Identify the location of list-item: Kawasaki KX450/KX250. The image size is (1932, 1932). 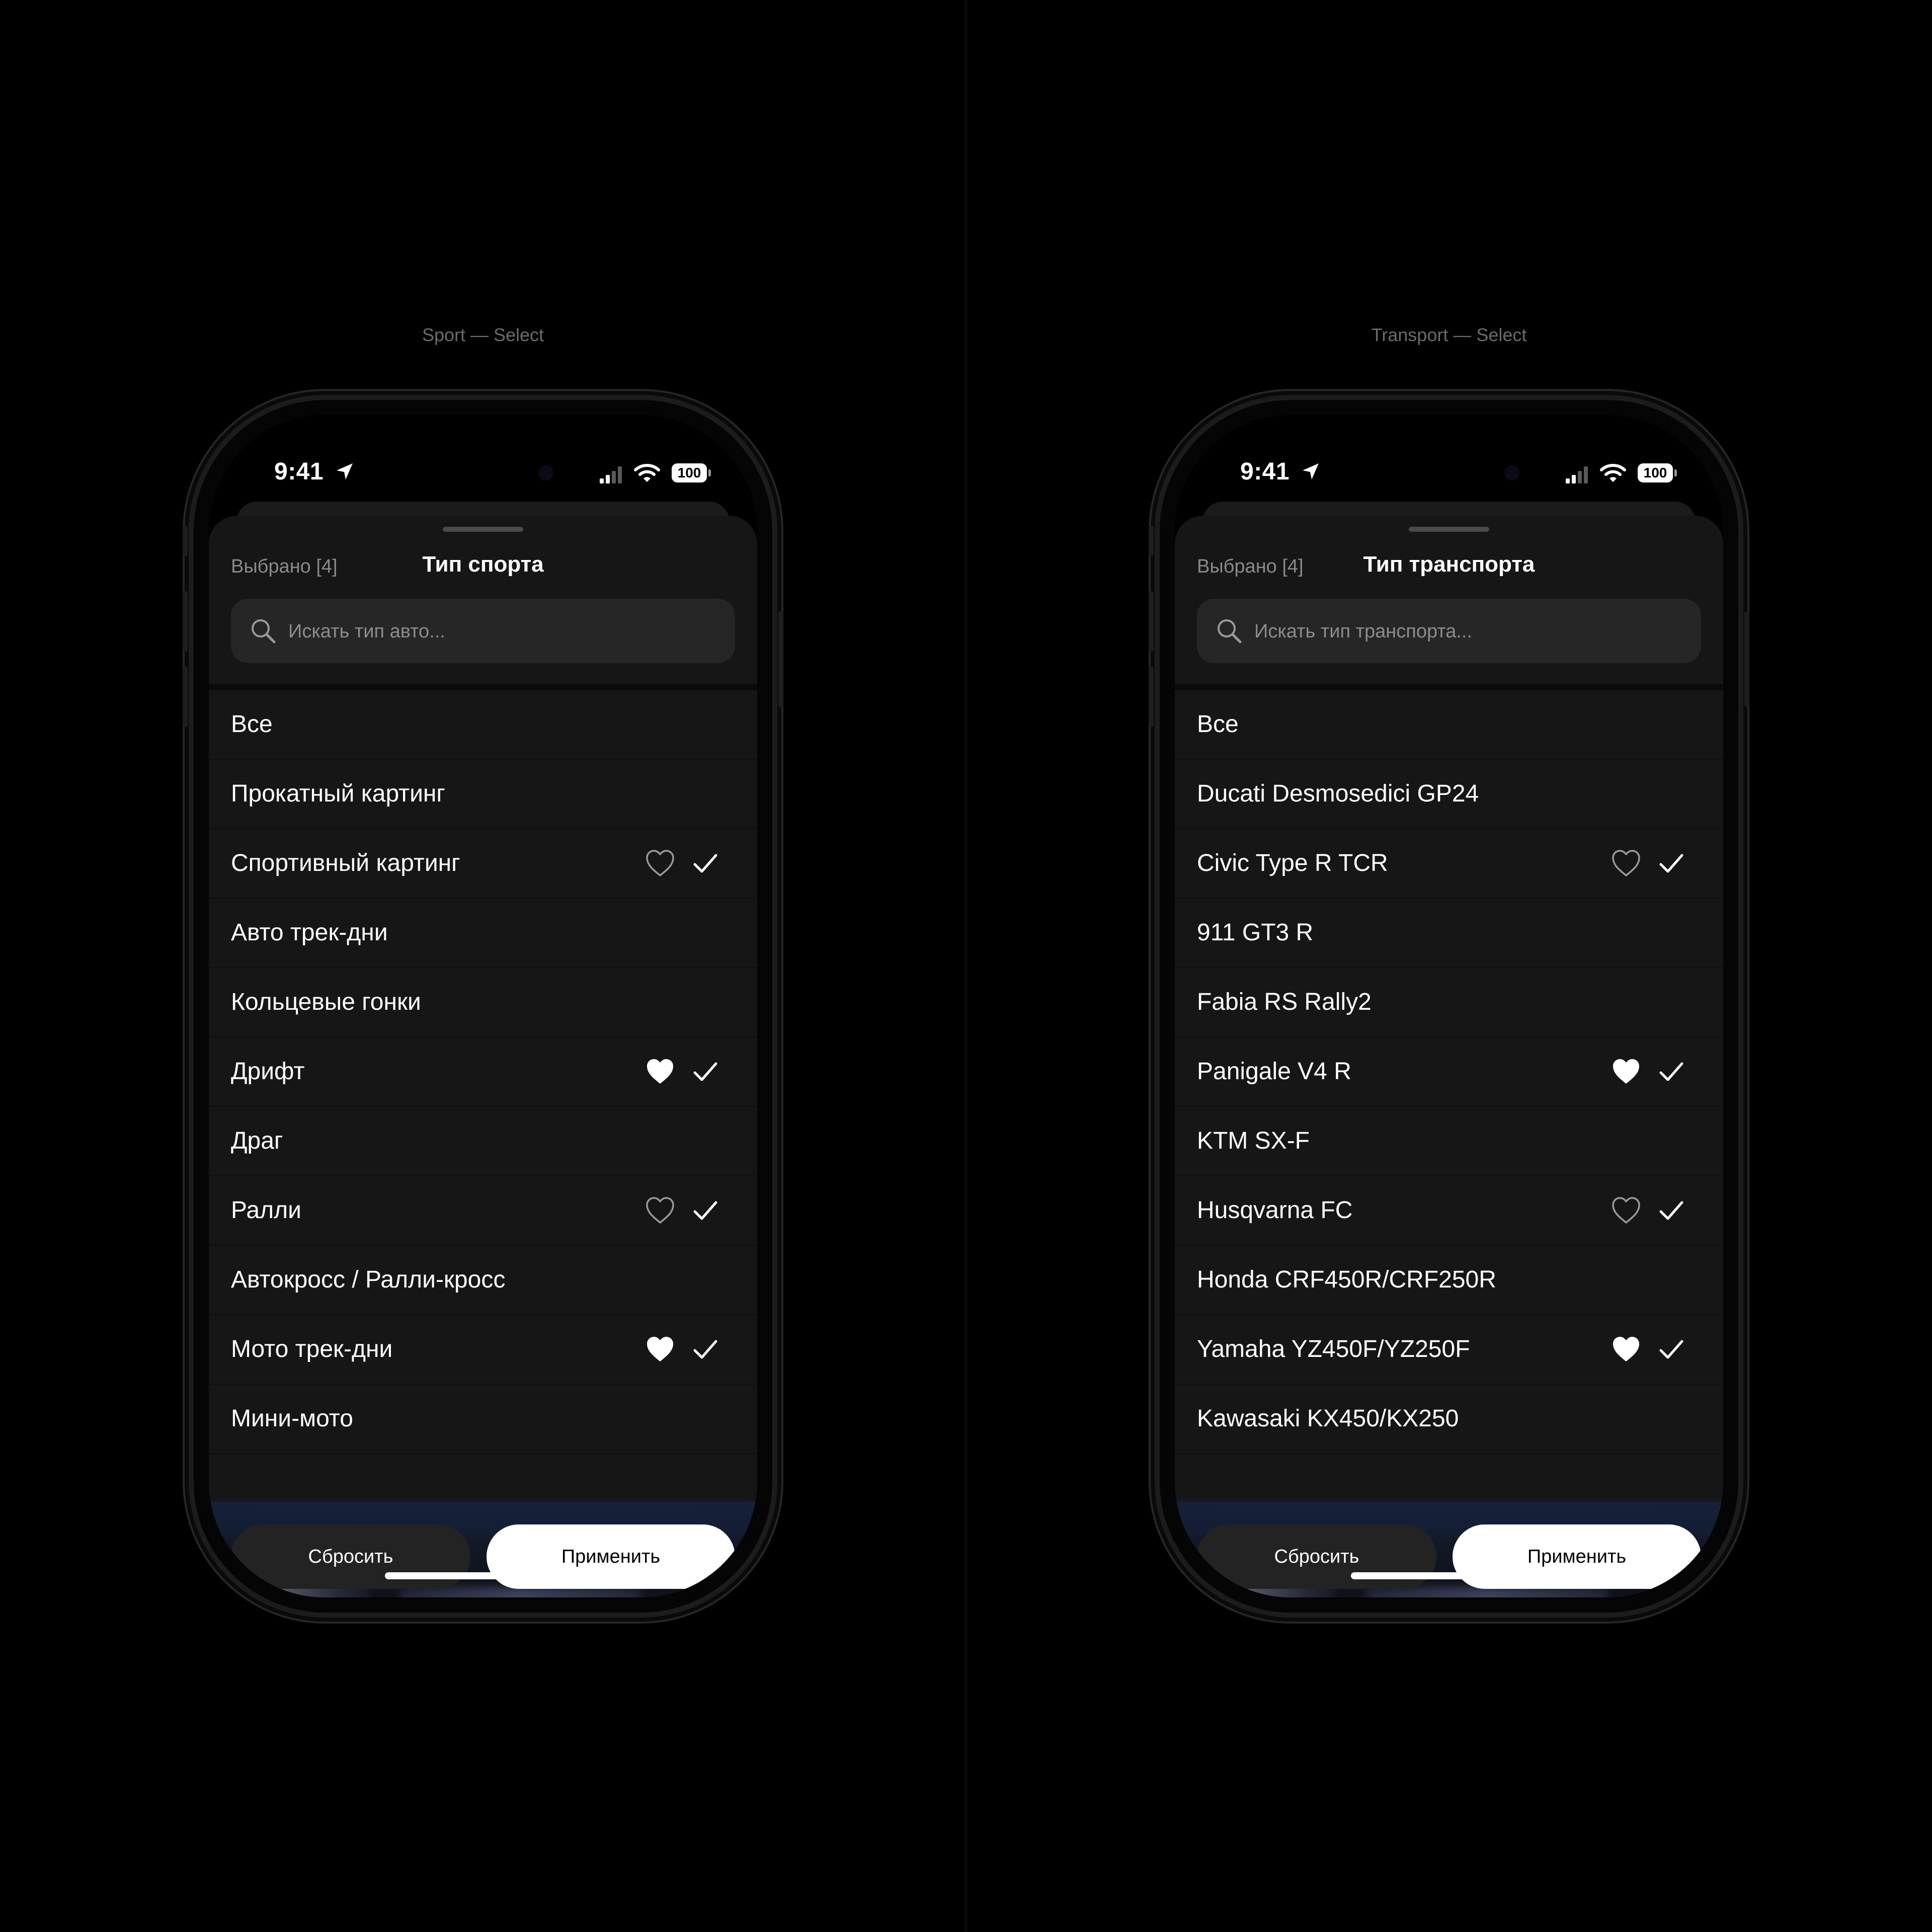
(1449, 1420).